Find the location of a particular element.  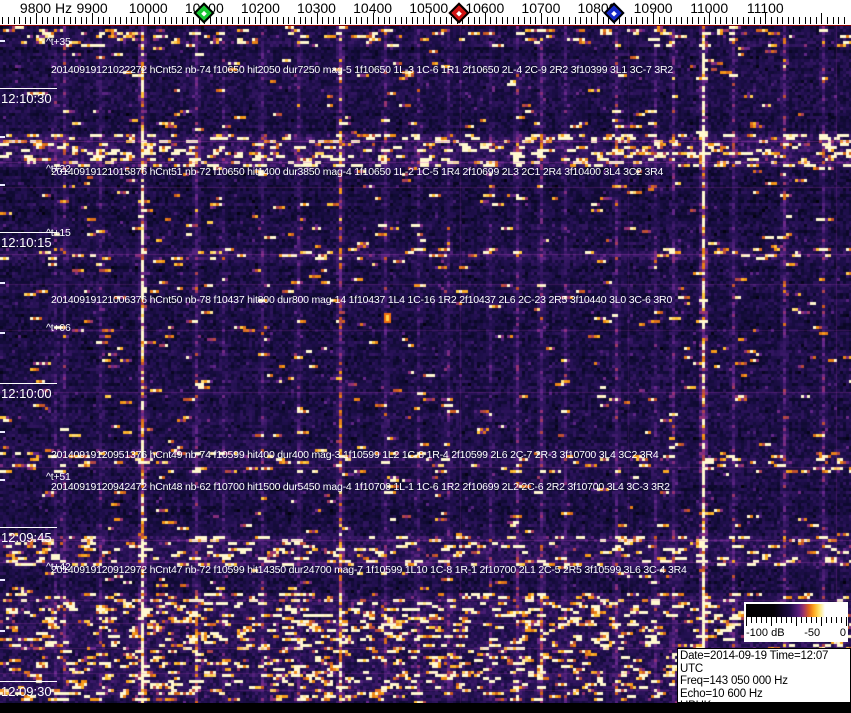

freq-tick-label: 11000 is located at coordinates (709, 8).